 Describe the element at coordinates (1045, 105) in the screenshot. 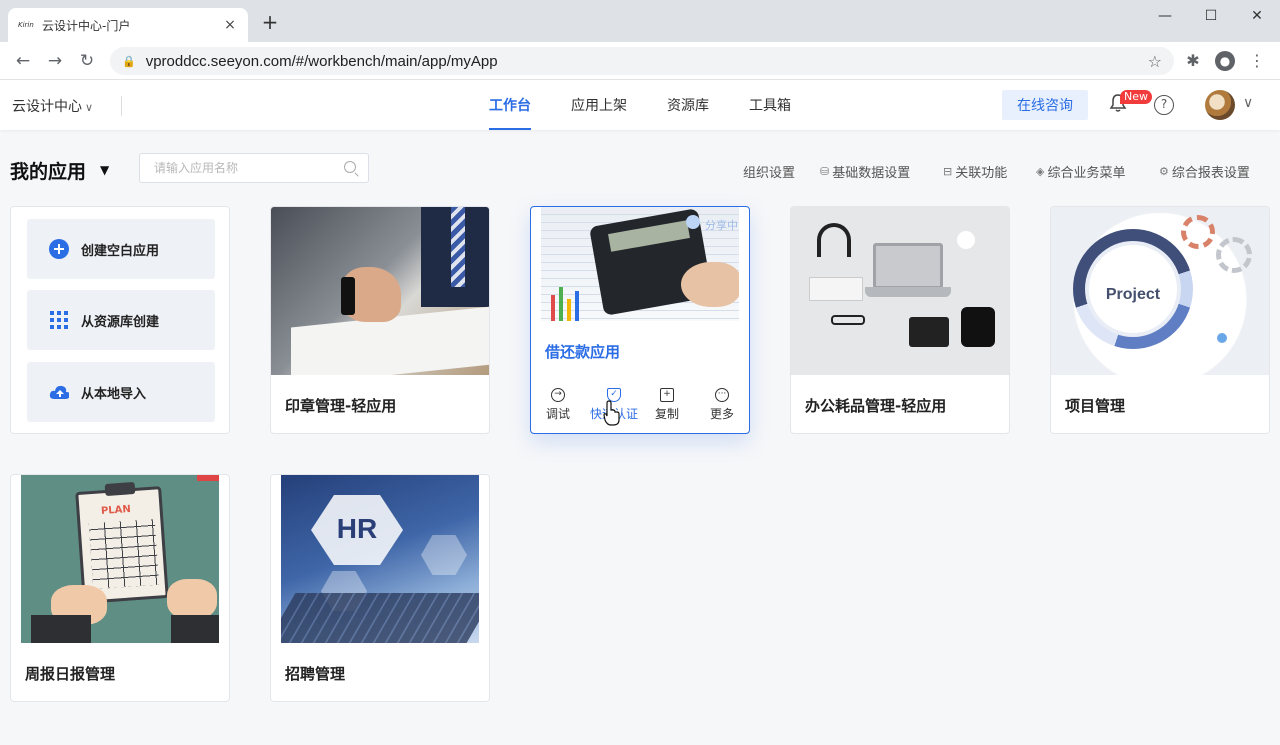

I see `online-consult-button: 在线咨询` at that location.